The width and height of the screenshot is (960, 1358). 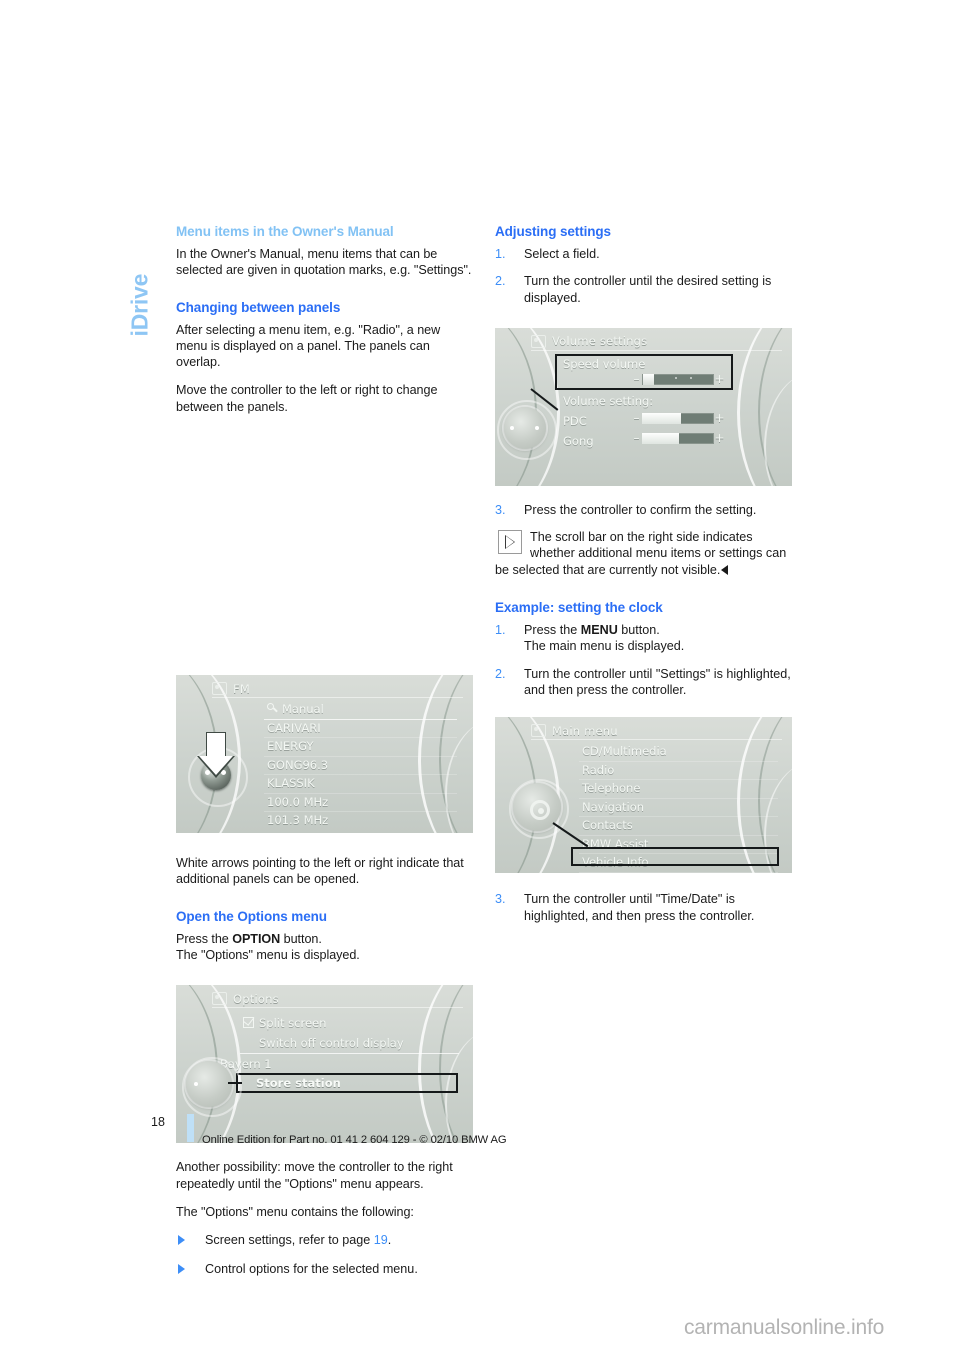 I want to click on options-split-screen-label: Split screen, so click(x=293, y=1023).